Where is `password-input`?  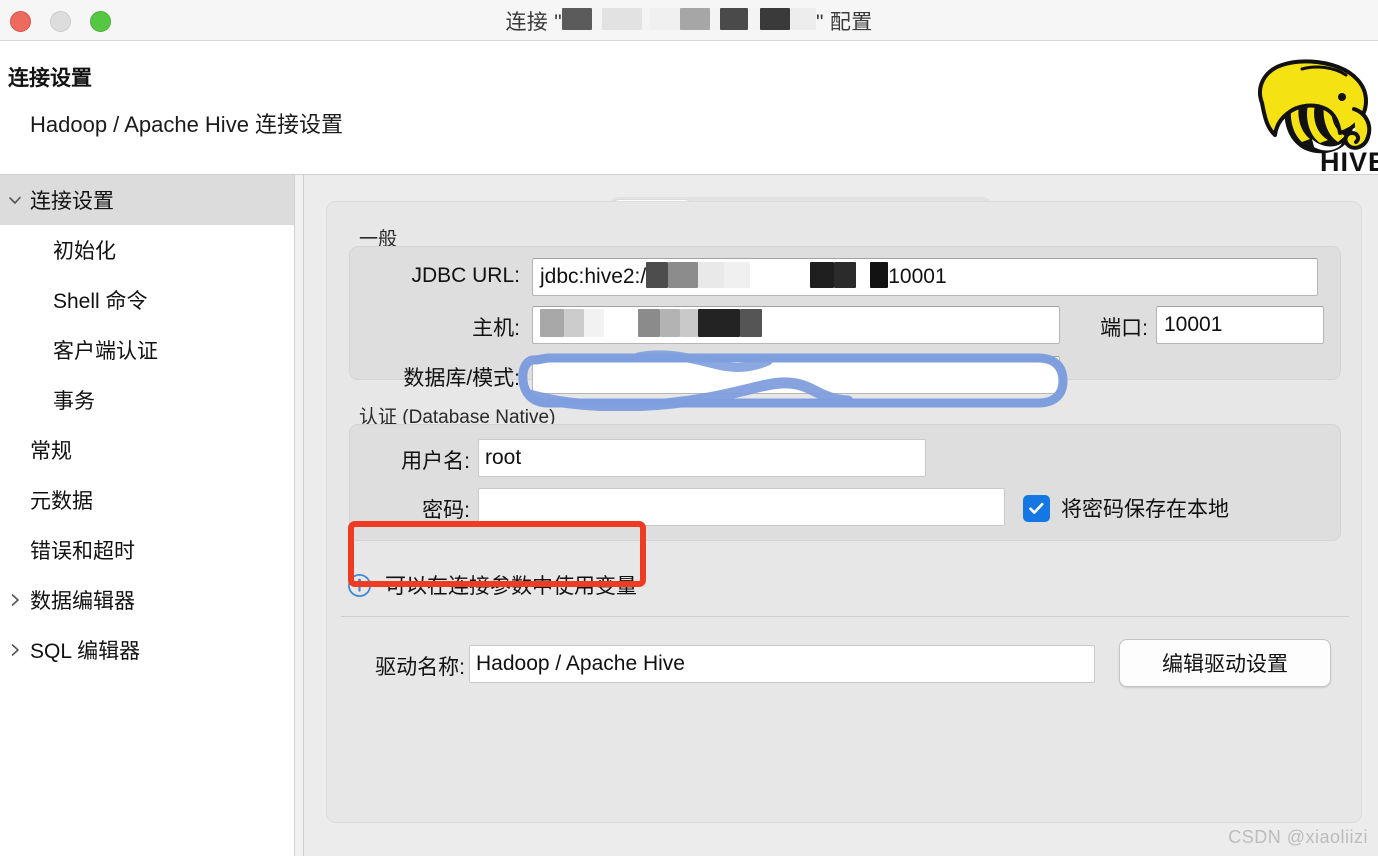 password-input is located at coordinates (741, 507).